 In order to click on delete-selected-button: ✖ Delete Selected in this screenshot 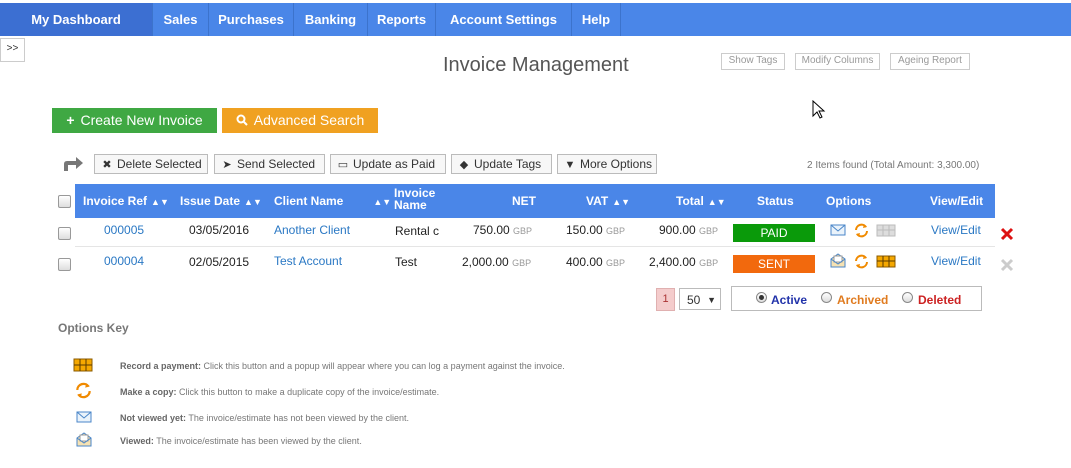, I will do `click(151, 164)`.